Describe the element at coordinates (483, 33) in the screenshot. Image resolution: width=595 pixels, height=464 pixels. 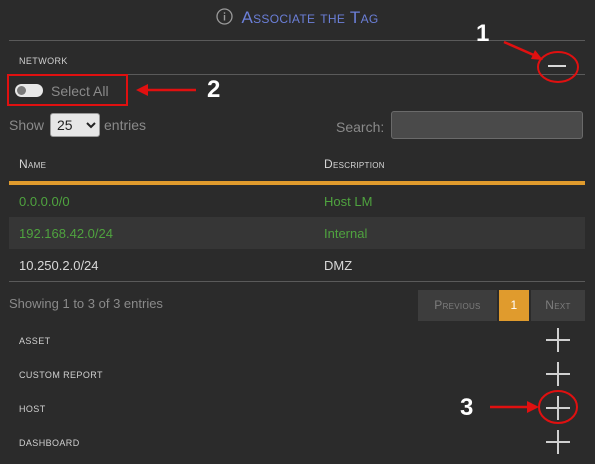
I see `annotation-number-1: 1` at that location.